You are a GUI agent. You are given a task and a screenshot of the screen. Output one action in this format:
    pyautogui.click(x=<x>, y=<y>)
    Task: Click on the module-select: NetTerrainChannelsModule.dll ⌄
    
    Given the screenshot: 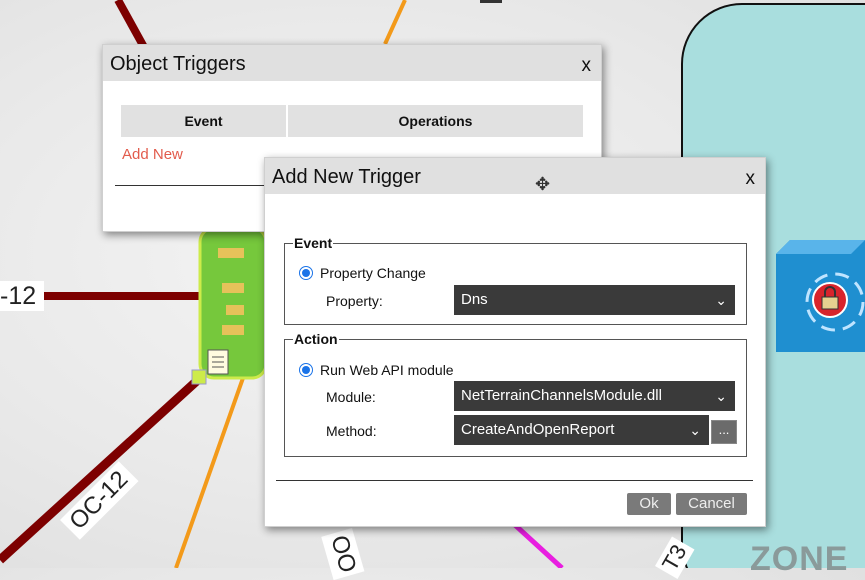 What is the action you would take?
    pyautogui.click(x=594, y=396)
    